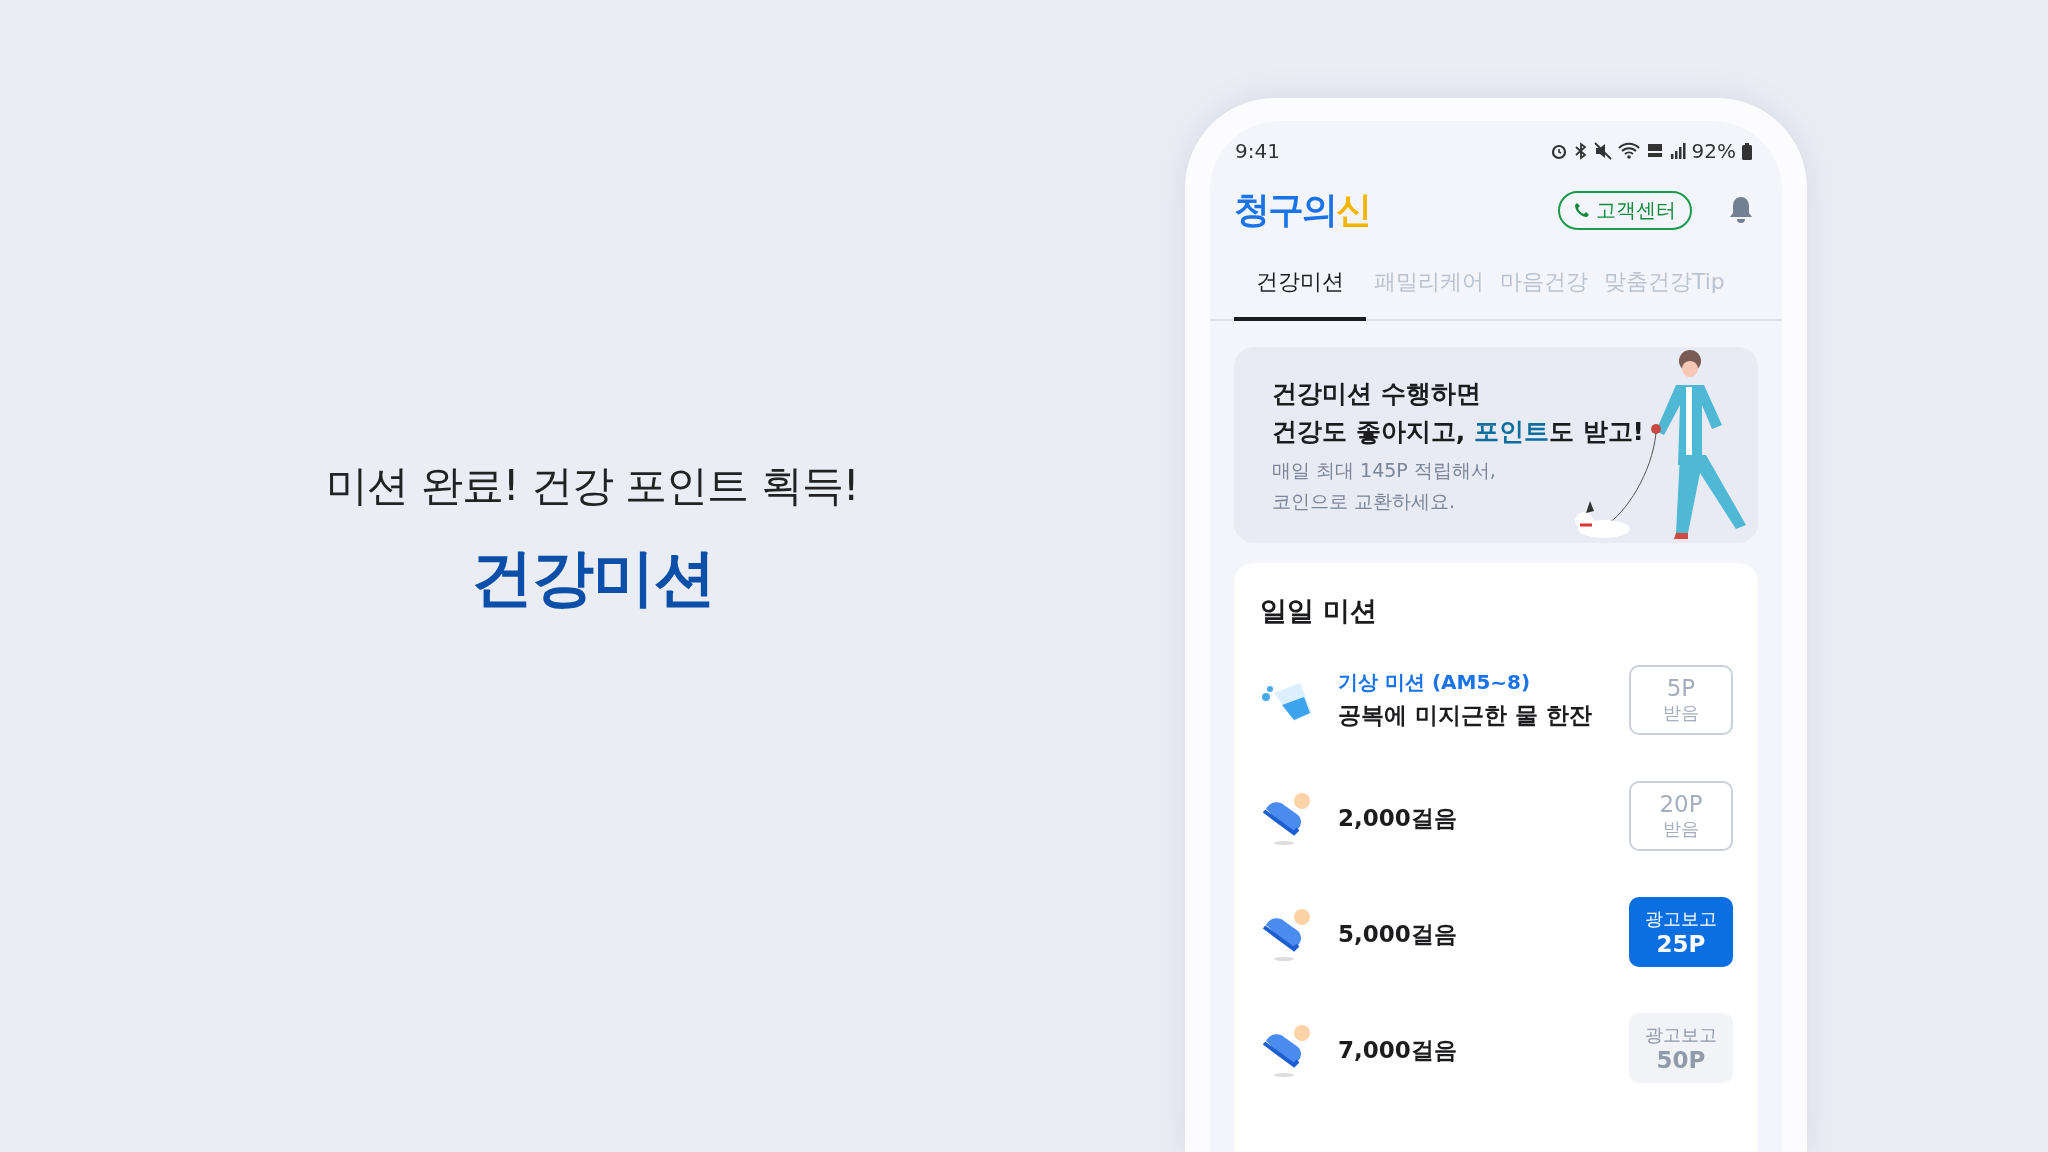 The width and height of the screenshot is (2048, 1152). What do you see at coordinates (1681, 1048) in the screenshot?
I see `reward-button: 광고보고 50P` at bounding box center [1681, 1048].